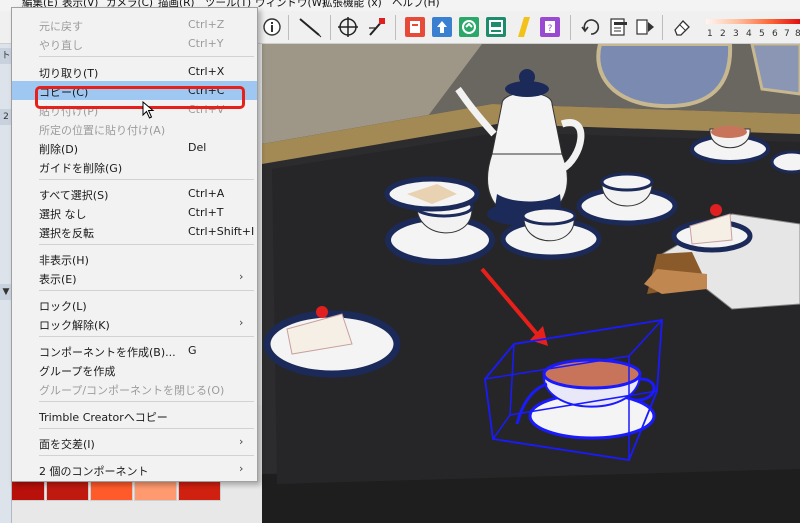 The width and height of the screenshot is (800, 523). What do you see at coordinates (134, 231) in the screenshot?
I see `menu-item-invert-selection: 選択を反転 Ctrl+Shift+I` at bounding box center [134, 231].